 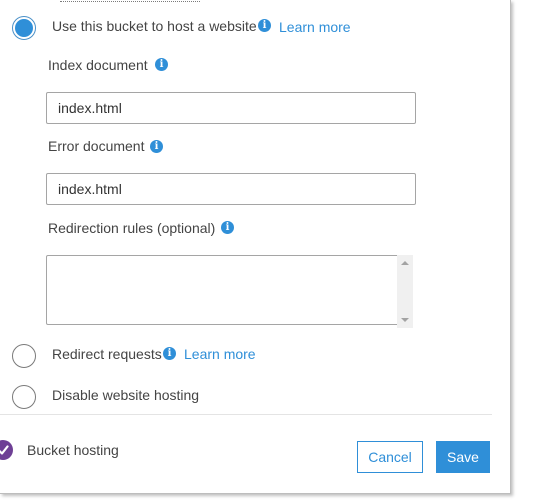 I want to click on bucket-hosting-status-label: Bucket hosting, so click(x=73, y=450).